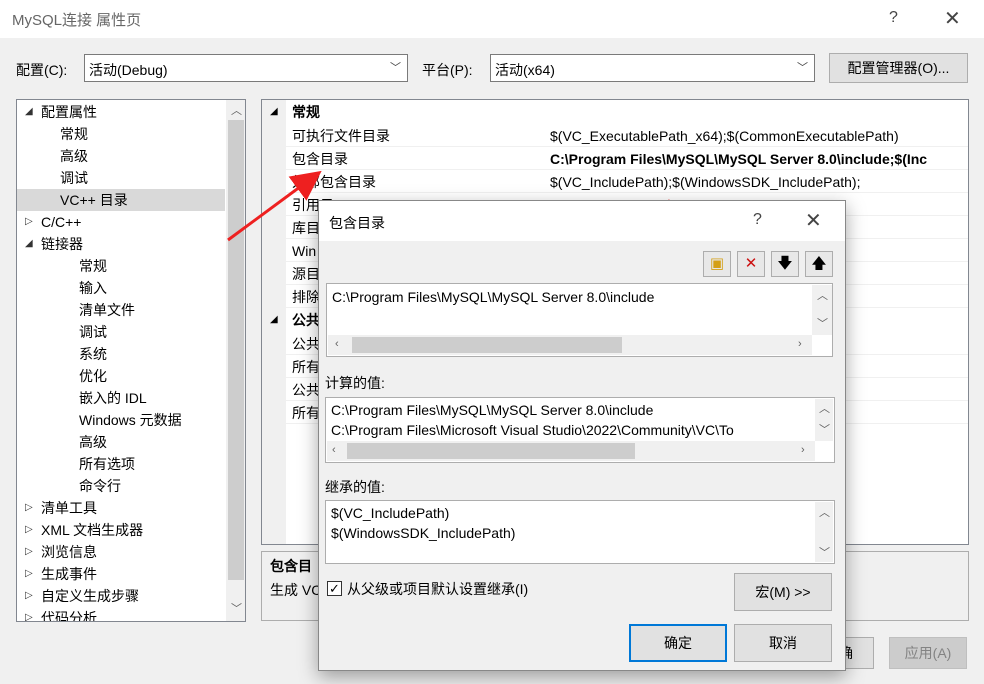 The width and height of the screenshot is (984, 684). I want to click on dialog-cancel-button: 取消, so click(783, 643).